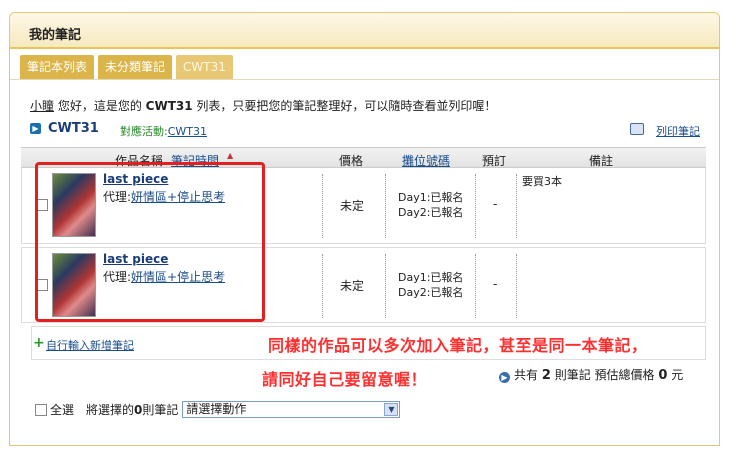 This screenshot has height=461, width=749. What do you see at coordinates (391, 409) in the screenshot?
I see `chevron-down-icon: ▼` at bounding box center [391, 409].